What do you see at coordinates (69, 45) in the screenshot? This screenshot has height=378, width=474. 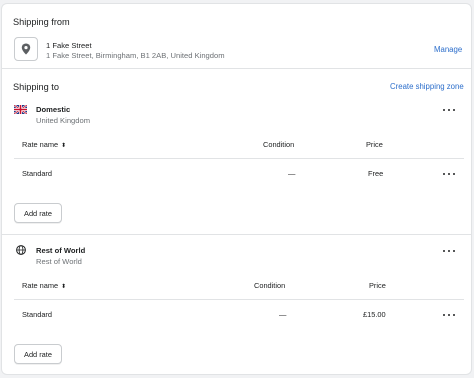 I see `location-name: 1 Fake Street` at bounding box center [69, 45].